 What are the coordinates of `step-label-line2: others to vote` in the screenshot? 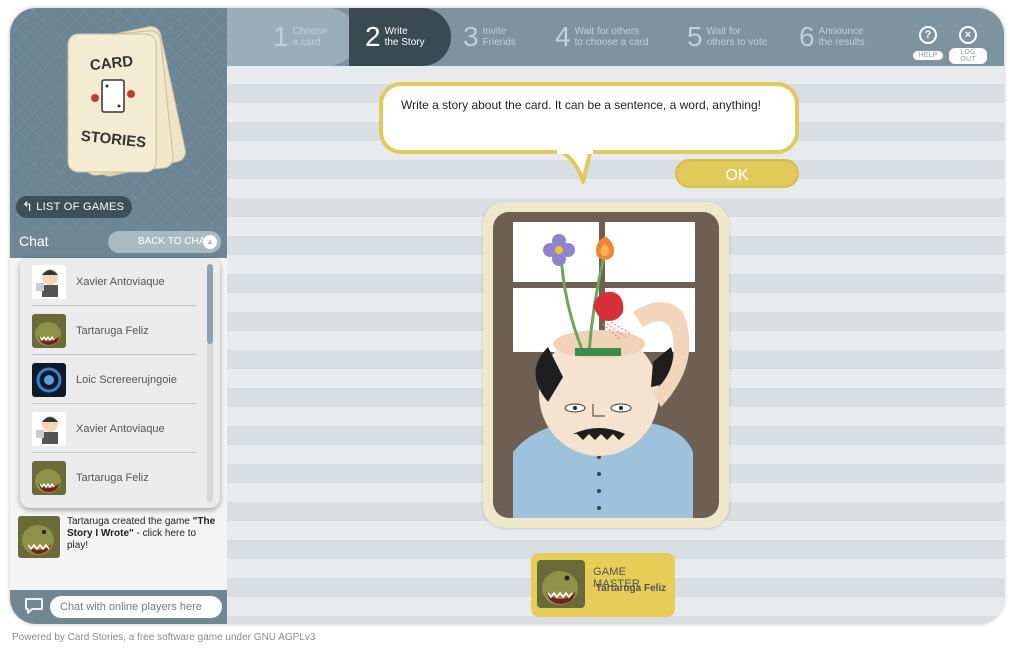 It's located at (737, 42).